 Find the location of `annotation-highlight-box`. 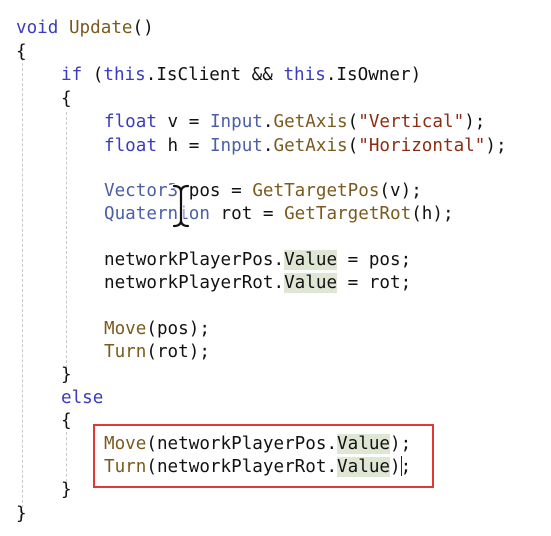

annotation-highlight-box is located at coordinates (263, 456).